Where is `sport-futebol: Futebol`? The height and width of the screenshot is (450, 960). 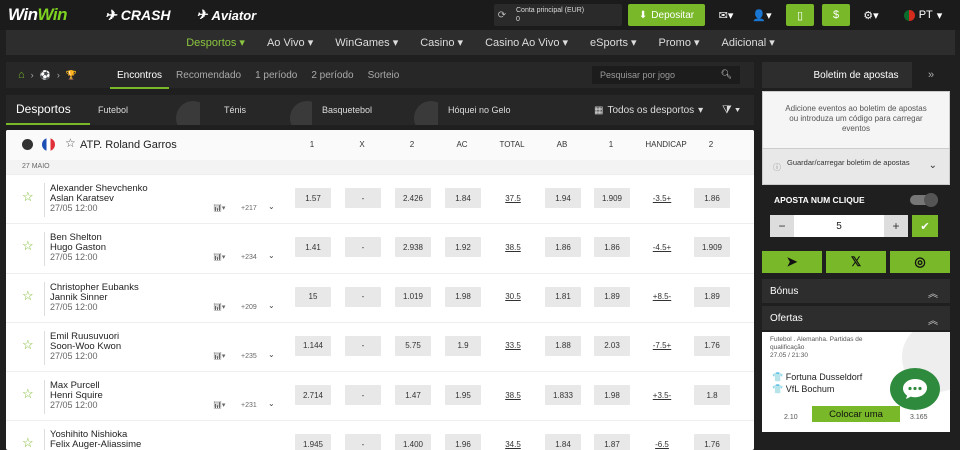
sport-futebol: Futebol is located at coordinates (145, 110).